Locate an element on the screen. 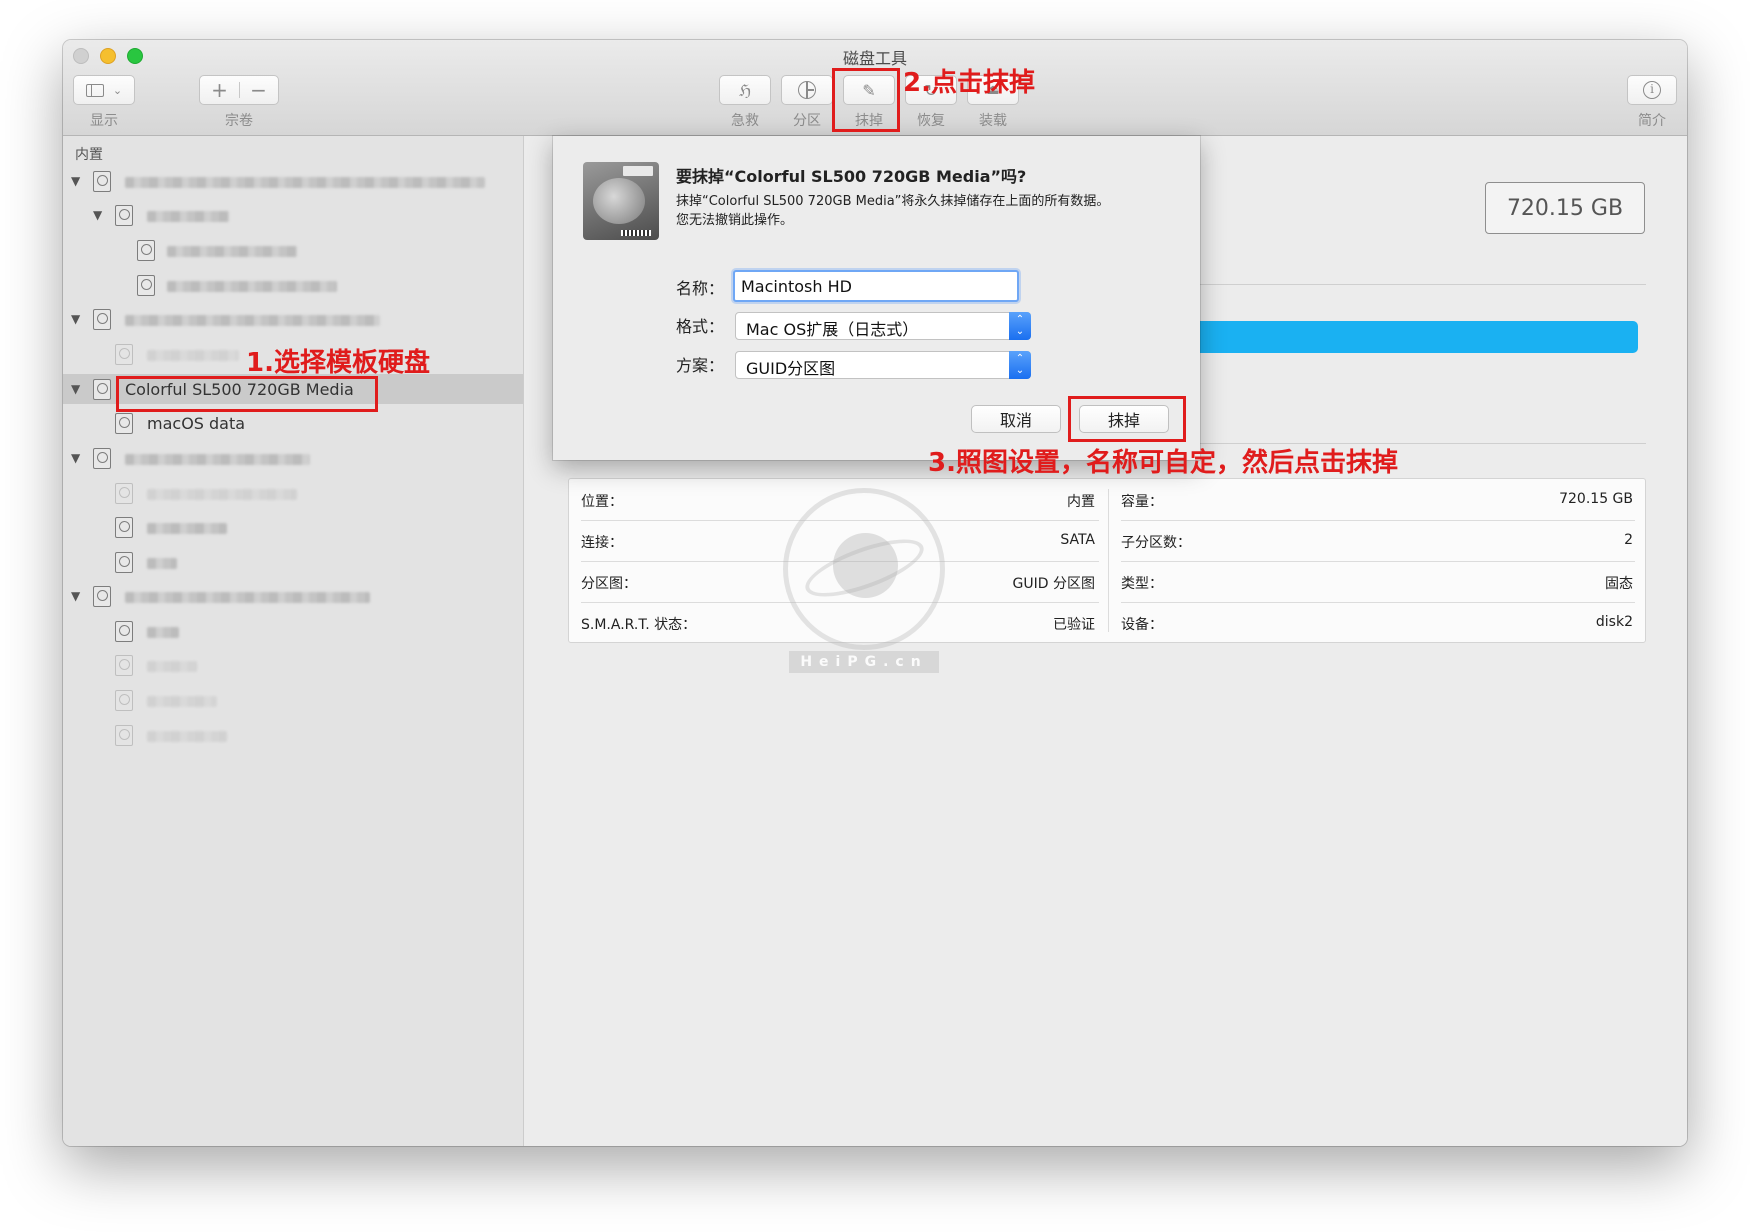 Image resolution: width=1750 pixels, height=1232 pixels. pie-chart-icon is located at coordinates (807, 90).